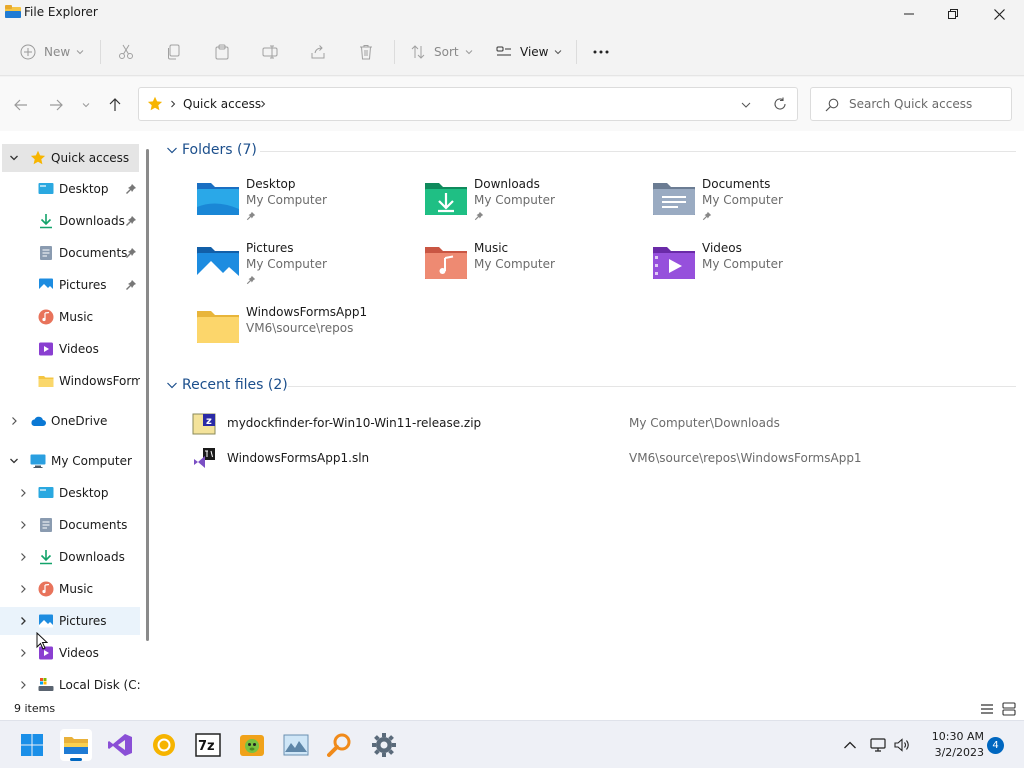 The width and height of the screenshot is (1024, 768). Describe the element at coordinates (995, 745) in the screenshot. I see `notification-badge: 4` at that location.